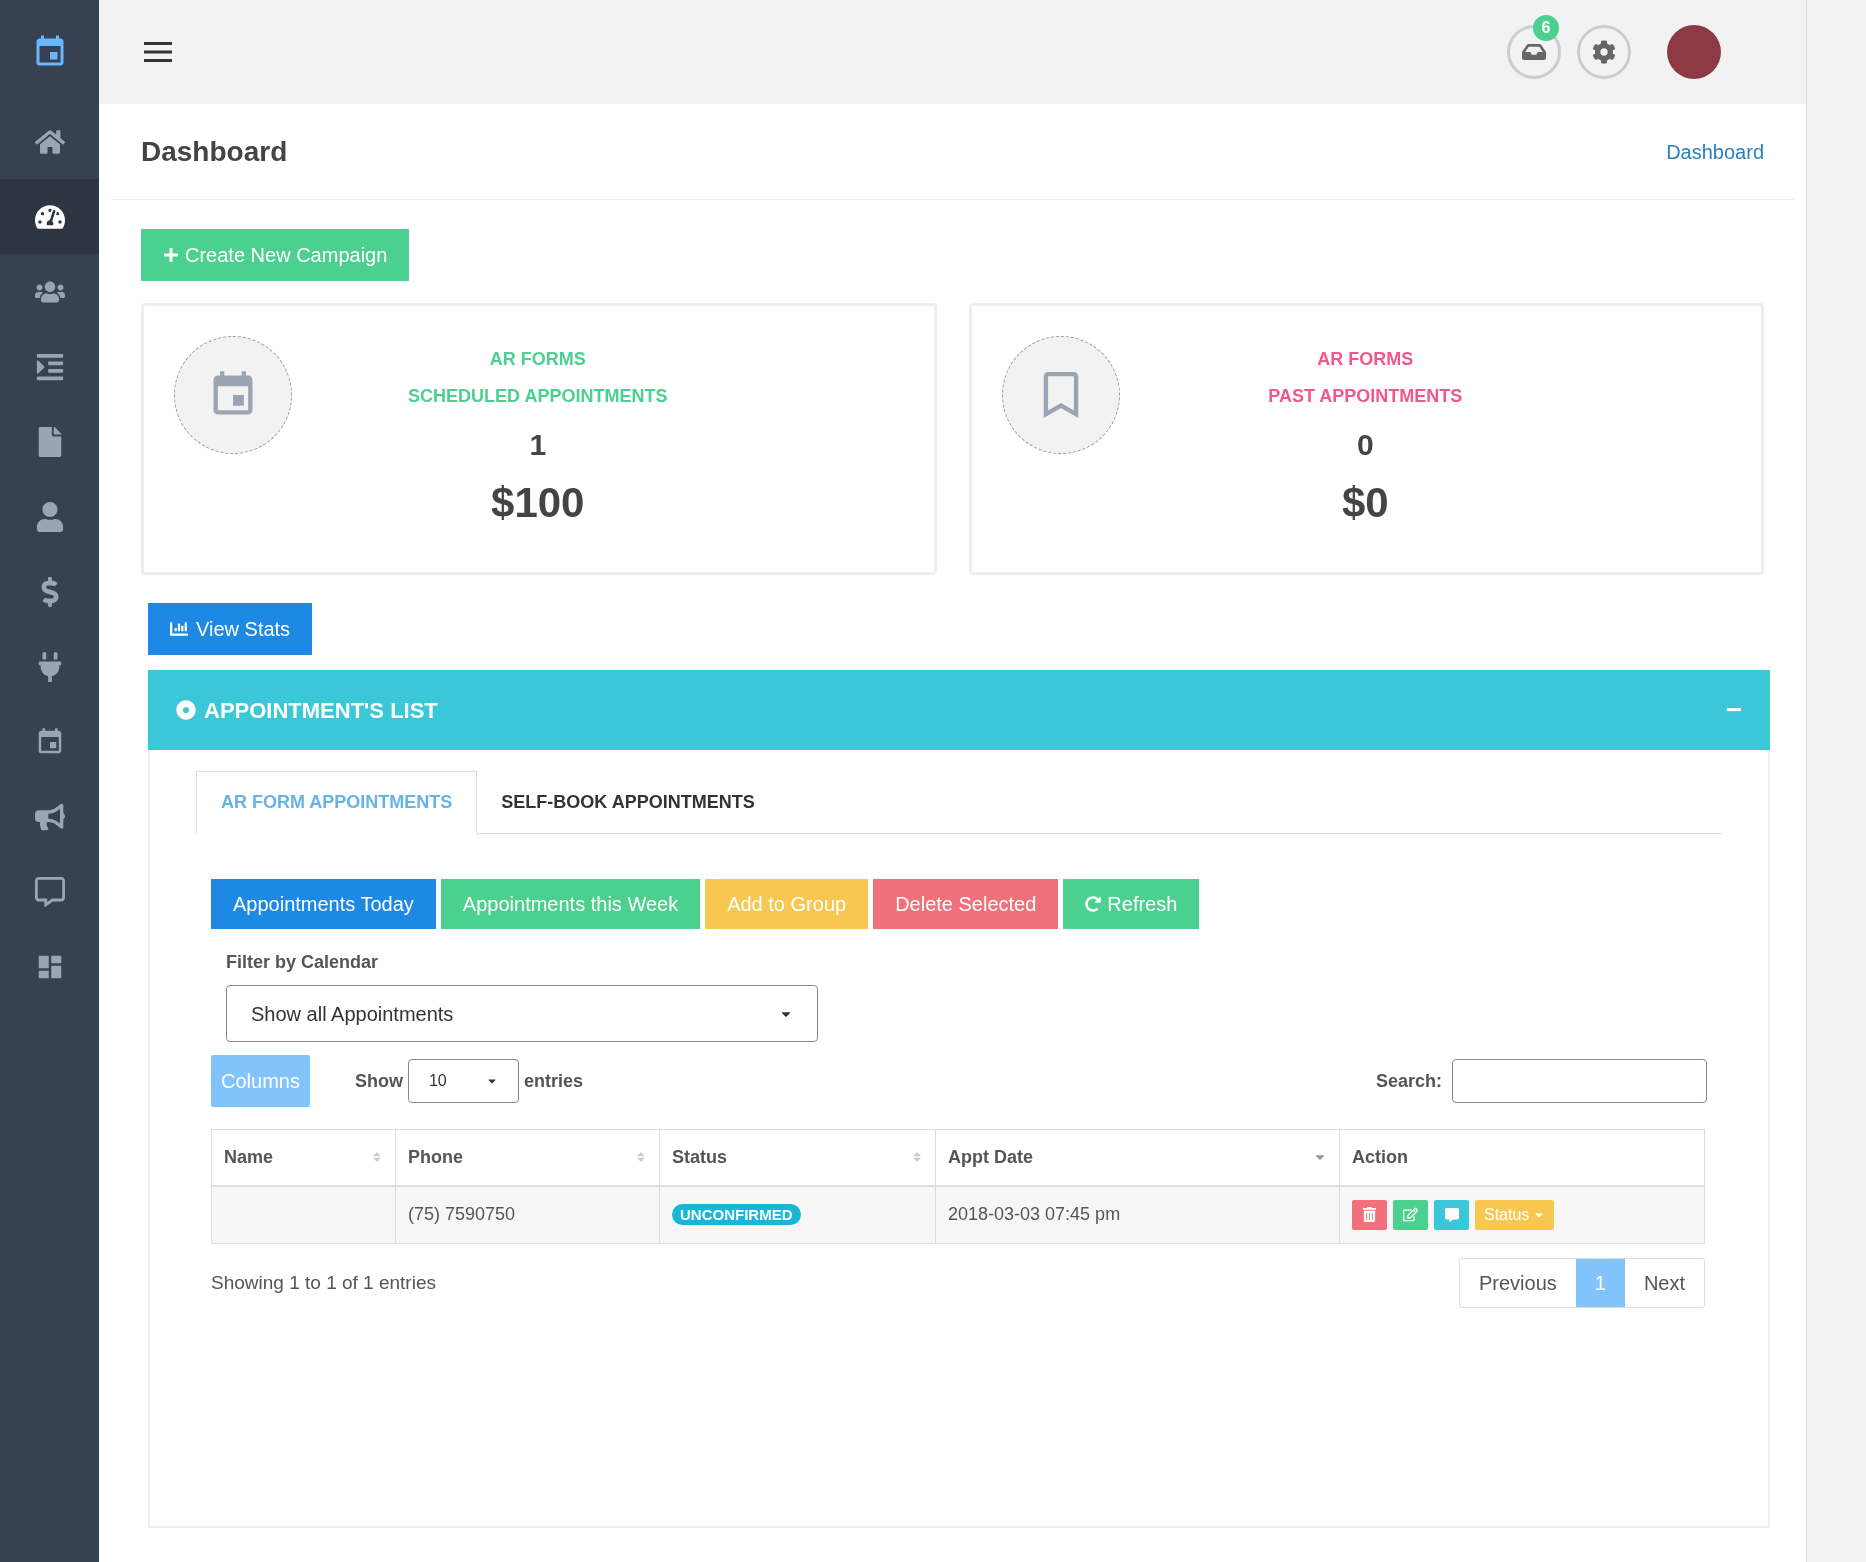 This screenshot has height=1562, width=1866. Describe the element at coordinates (1664, 1283) in the screenshot. I see `pagination-button: Next` at that location.